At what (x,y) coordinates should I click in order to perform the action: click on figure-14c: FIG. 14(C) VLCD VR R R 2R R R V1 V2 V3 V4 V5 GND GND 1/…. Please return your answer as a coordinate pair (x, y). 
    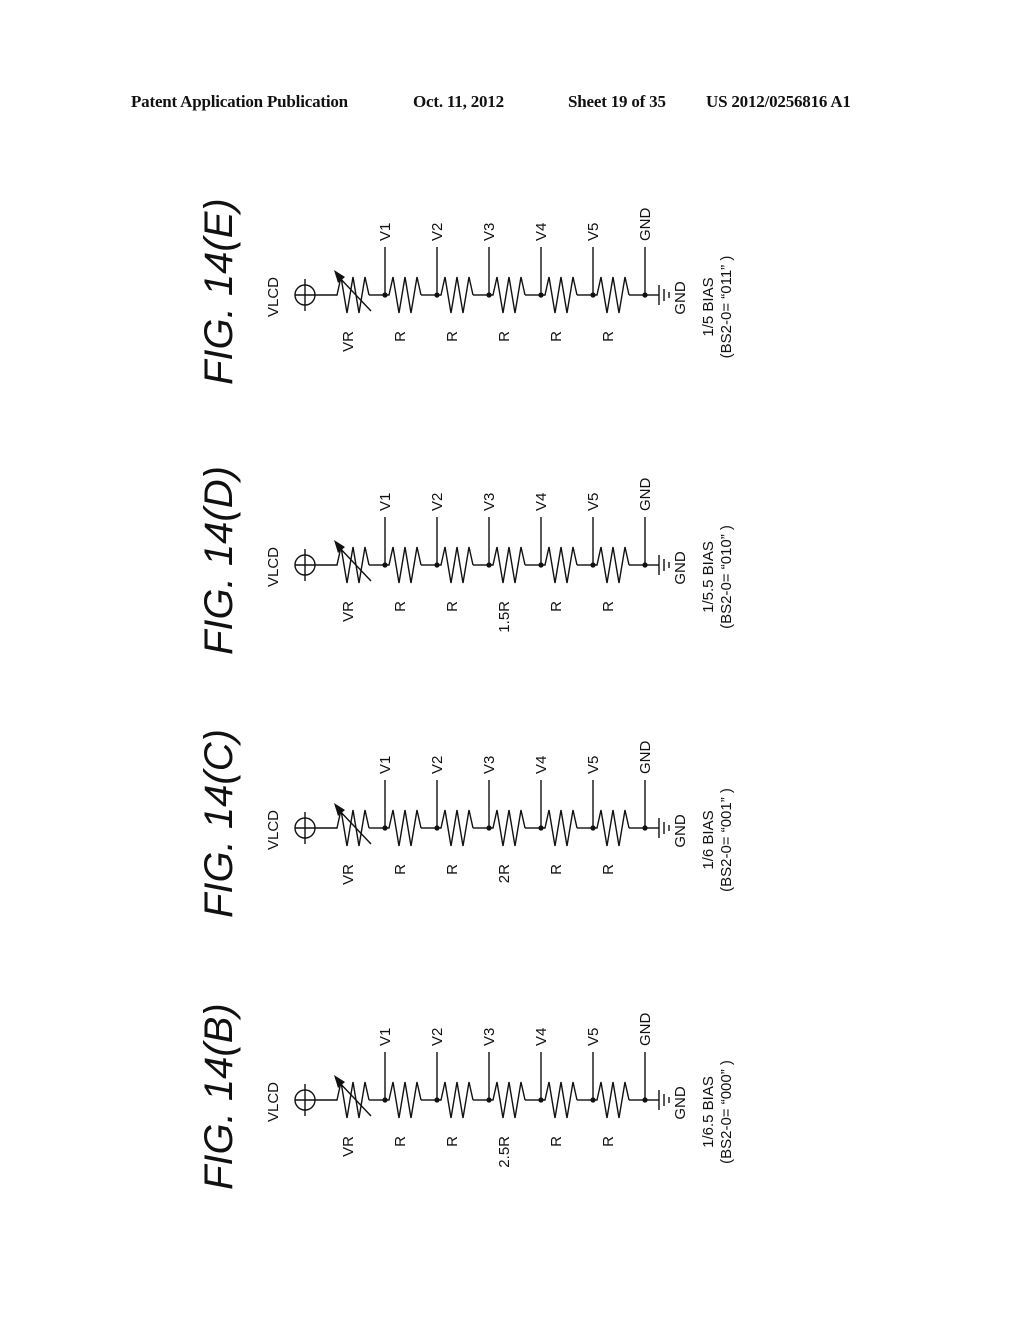
    Looking at the image, I should click on (466, 823).